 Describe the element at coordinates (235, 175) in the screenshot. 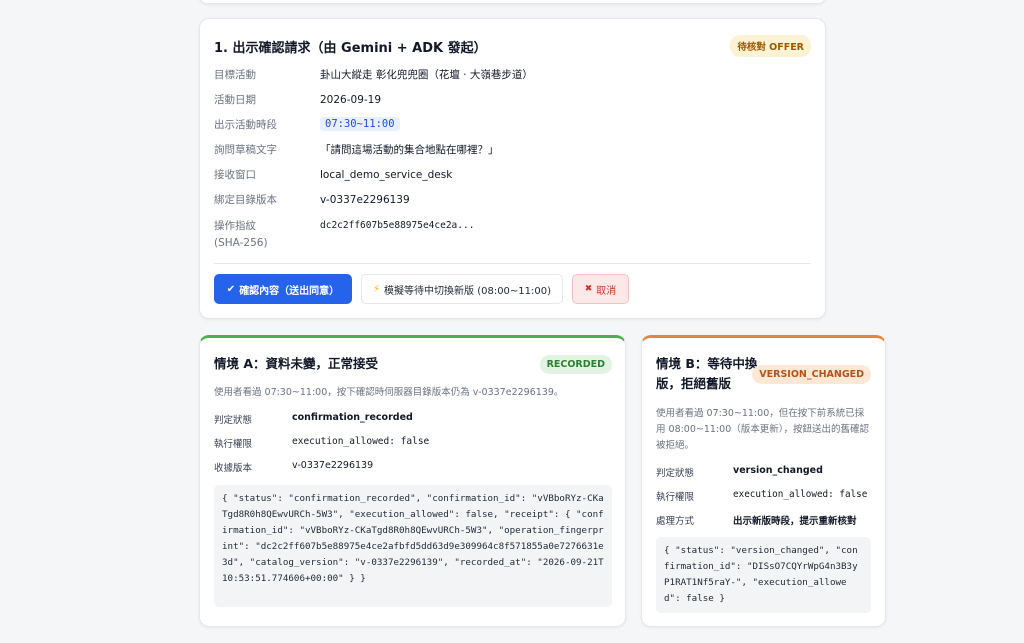

I see `field-label-receiver: 接收窗口` at that location.